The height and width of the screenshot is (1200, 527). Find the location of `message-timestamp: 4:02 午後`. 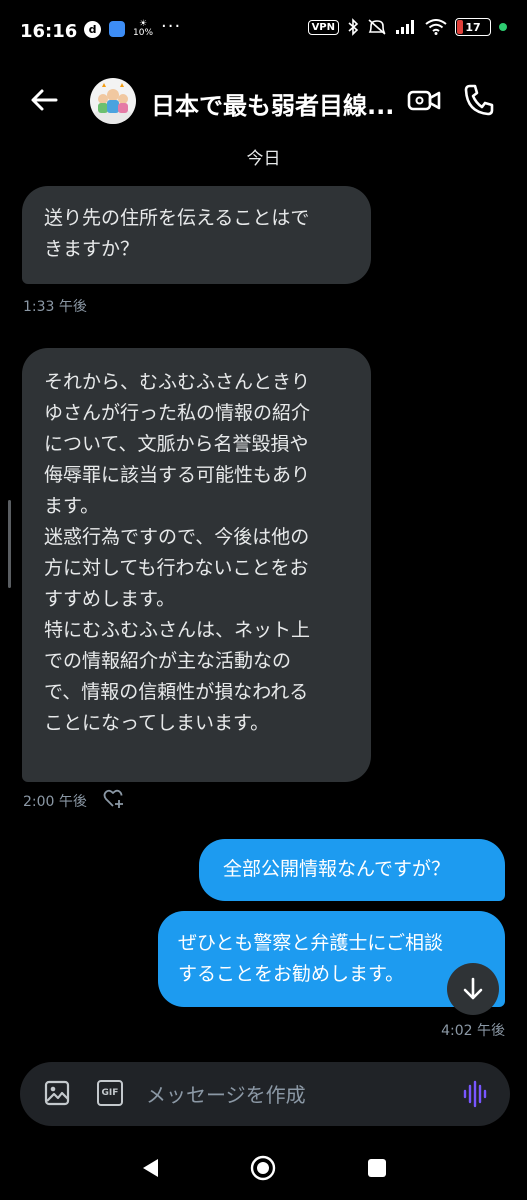

message-timestamp: 4:02 午後 is located at coordinates (473, 1031).